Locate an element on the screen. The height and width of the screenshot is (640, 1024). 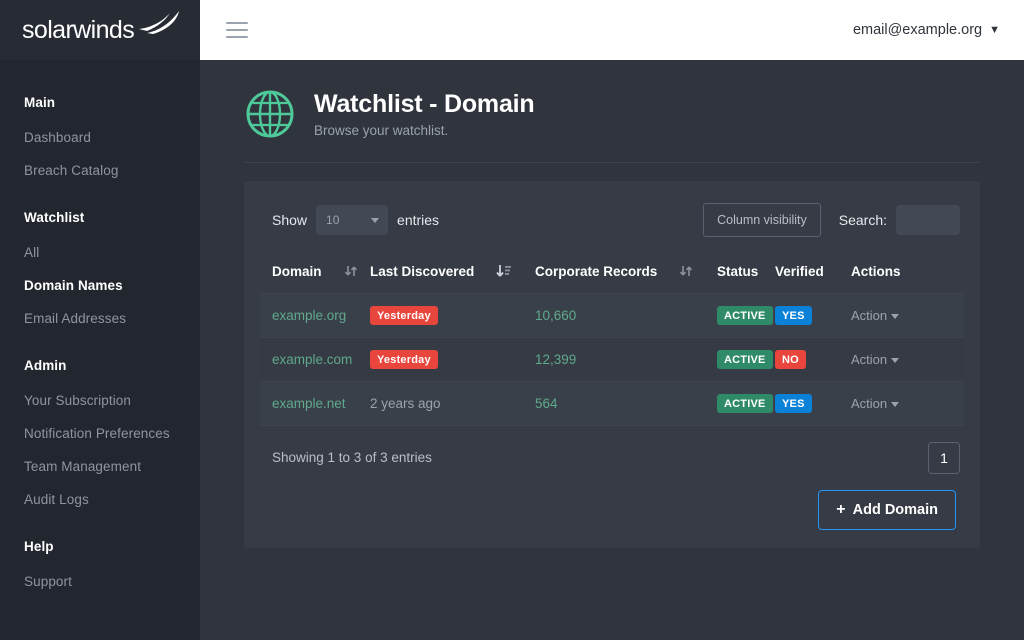
sidebar-heading-watchlist: Watchlist is located at coordinates (54, 217).